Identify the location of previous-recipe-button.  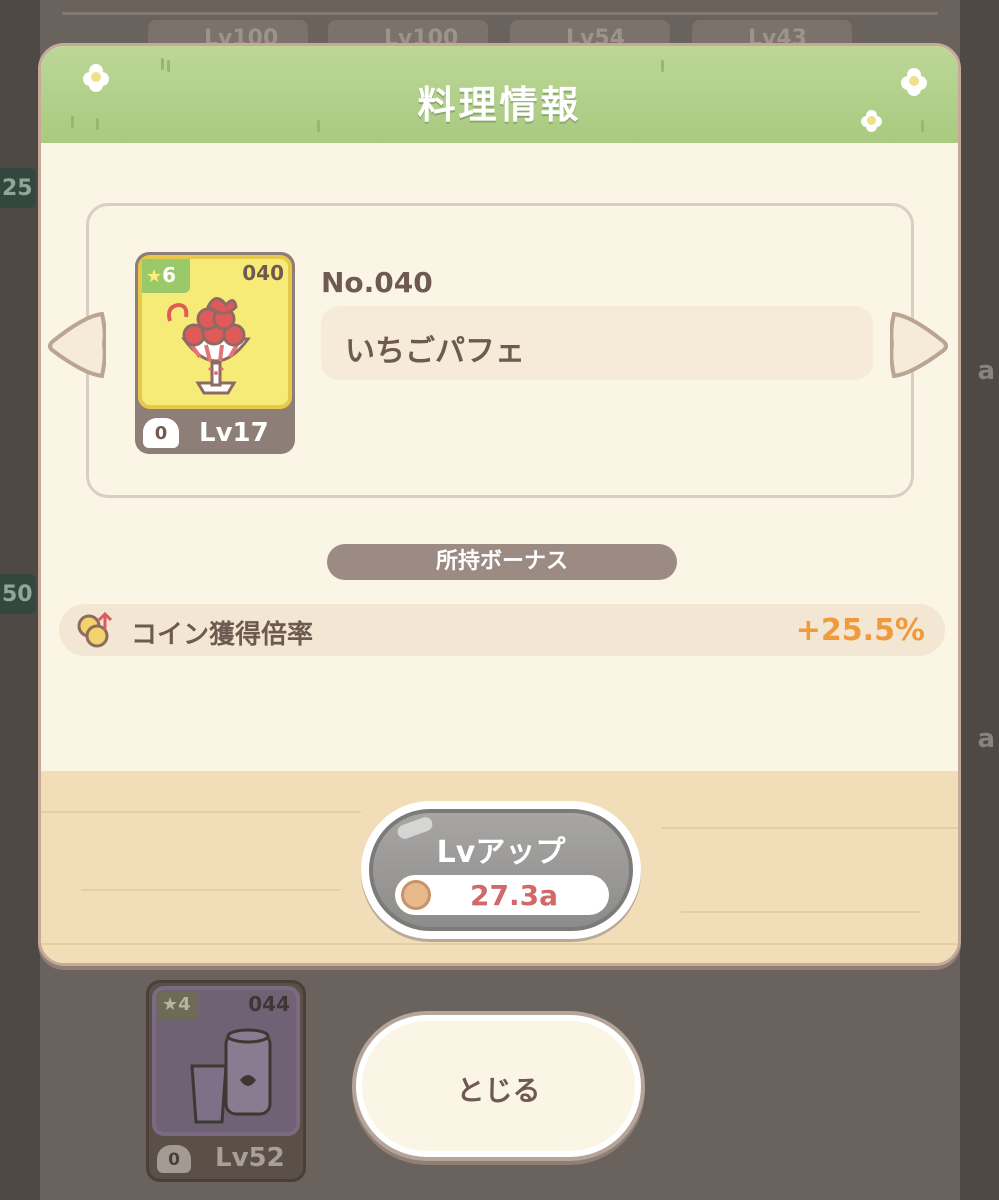
(75, 344).